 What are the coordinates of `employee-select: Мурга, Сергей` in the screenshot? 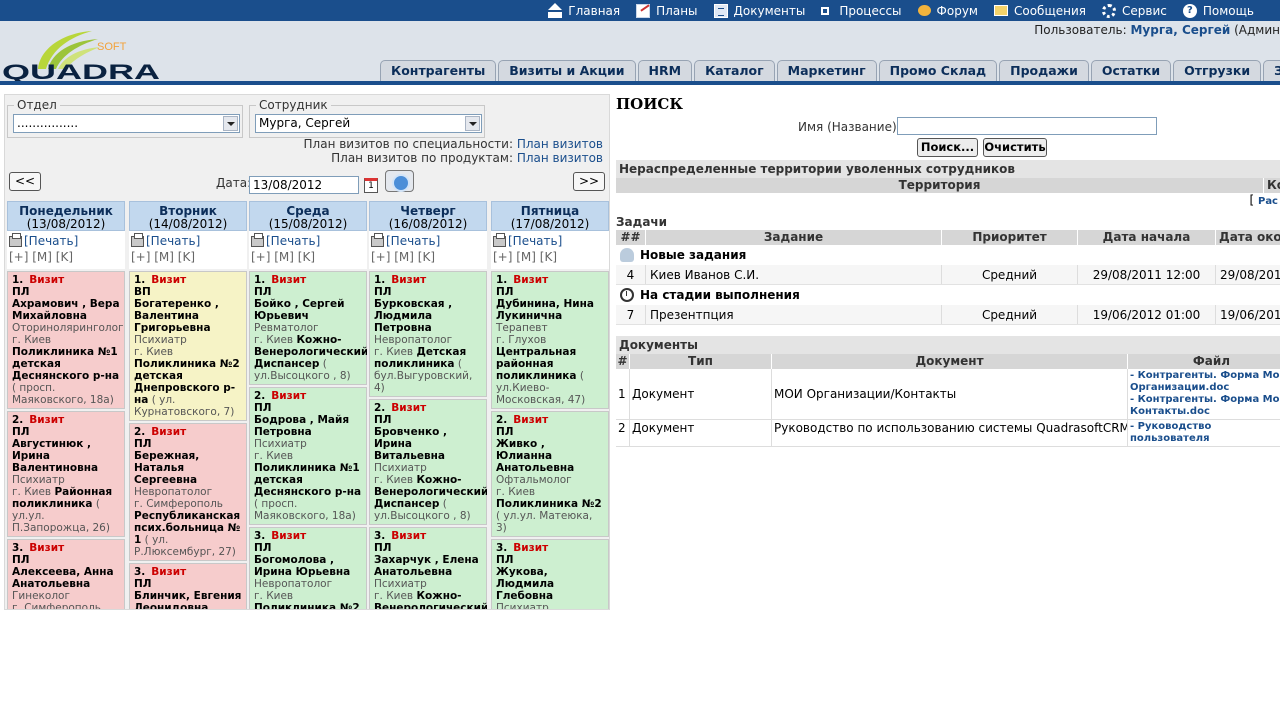 It's located at (368, 123).